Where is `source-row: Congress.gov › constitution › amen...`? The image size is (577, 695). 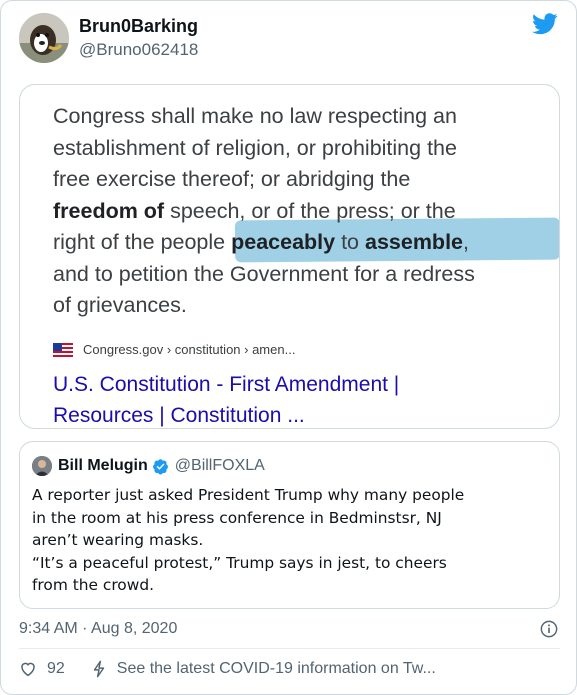
source-row: Congress.gov › constitution › amen... is located at coordinates (174, 349).